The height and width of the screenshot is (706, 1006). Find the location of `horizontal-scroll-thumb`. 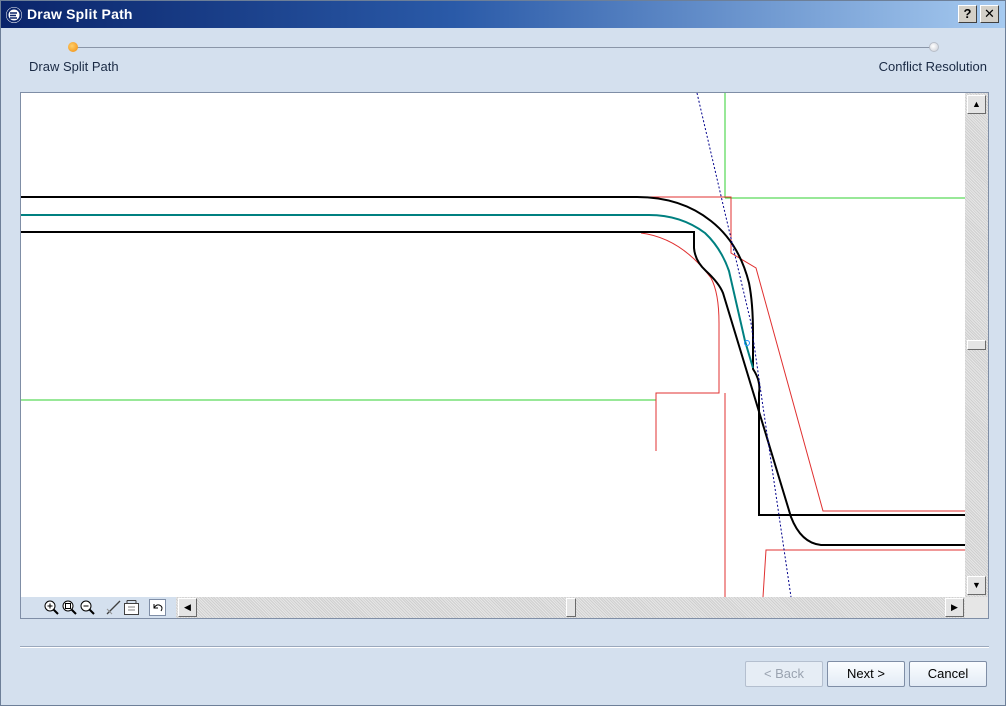

horizontal-scroll-thumb is located at coordinates (571, 607).